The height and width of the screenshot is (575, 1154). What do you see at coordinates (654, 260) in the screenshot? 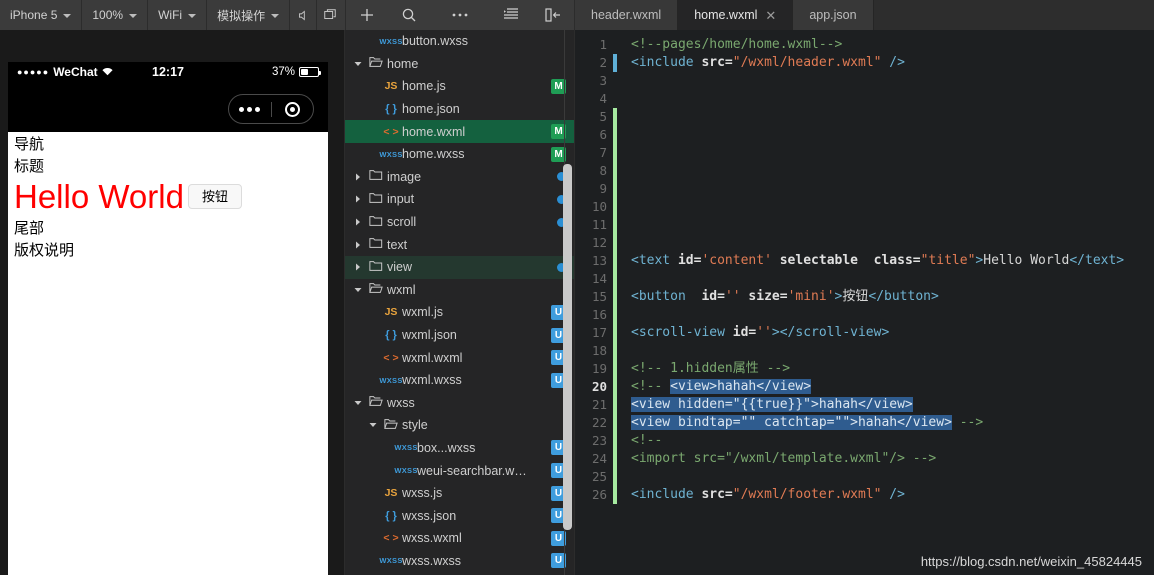
I see `code-token: <text` at bounding box center [654, 260].